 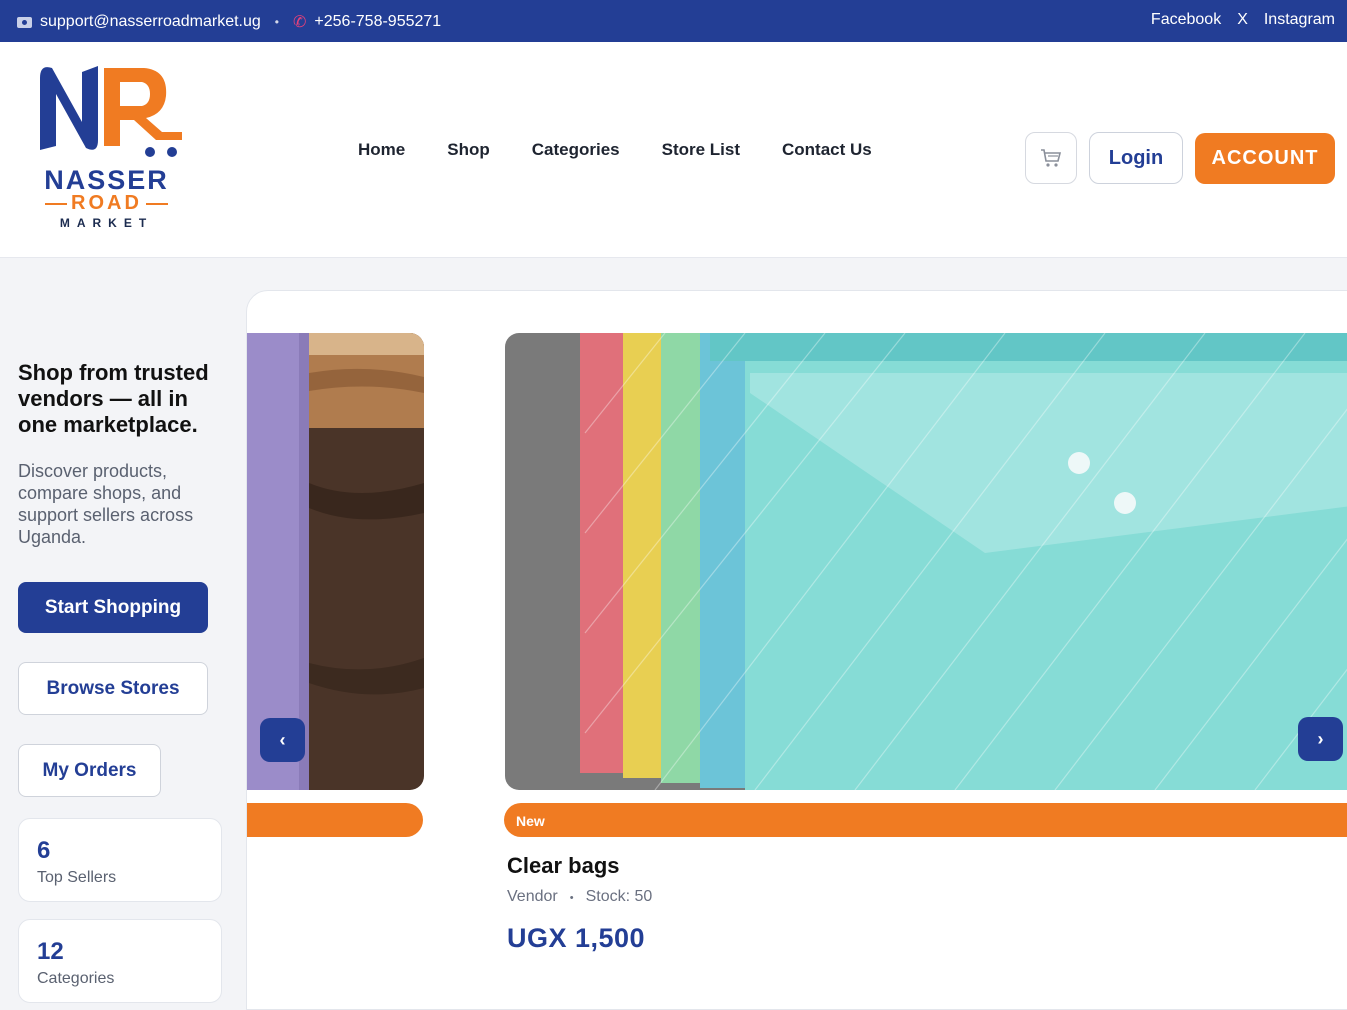 What do you see at coordinates (701, 150) in the screenshot?
I see `nav-store-list: Store List` at bounding box center [701, 150].